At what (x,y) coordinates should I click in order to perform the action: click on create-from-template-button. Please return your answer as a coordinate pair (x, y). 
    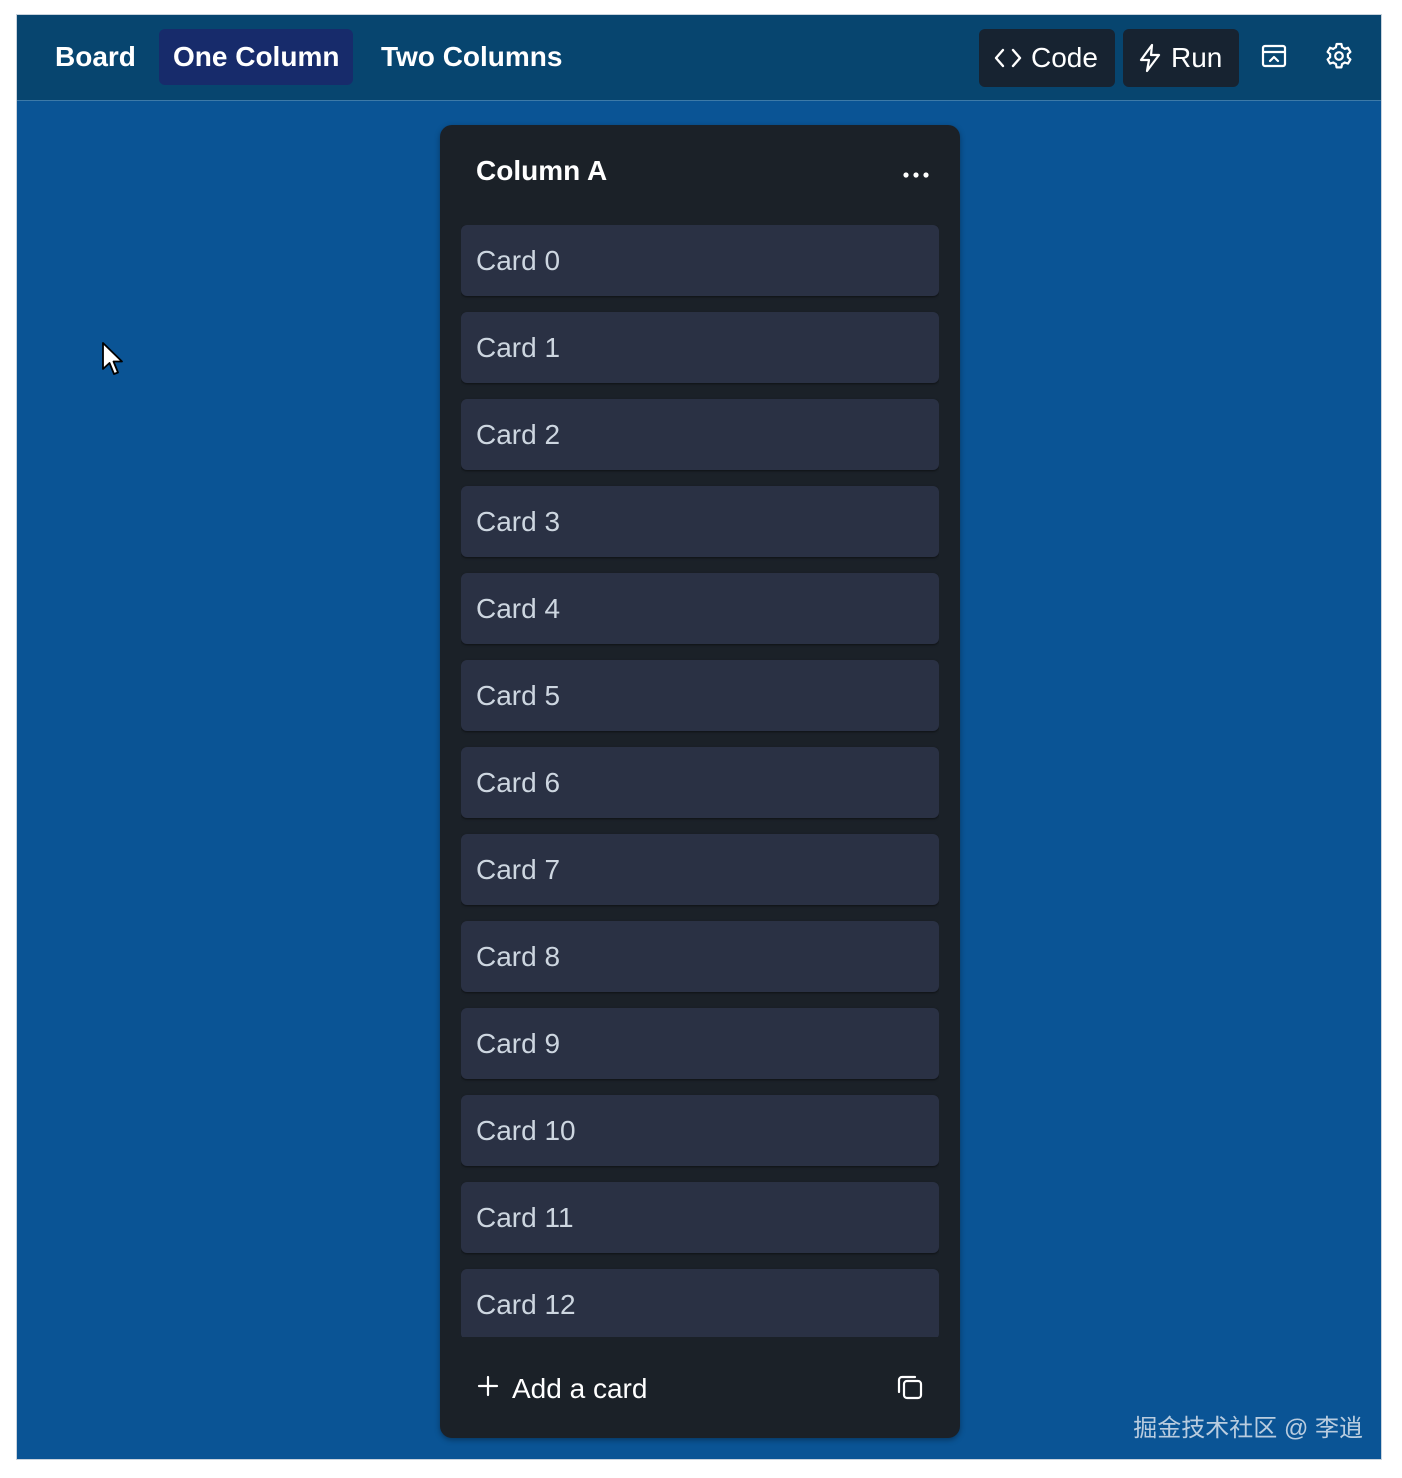
    Looking at the image, I should click on (910, 1389).